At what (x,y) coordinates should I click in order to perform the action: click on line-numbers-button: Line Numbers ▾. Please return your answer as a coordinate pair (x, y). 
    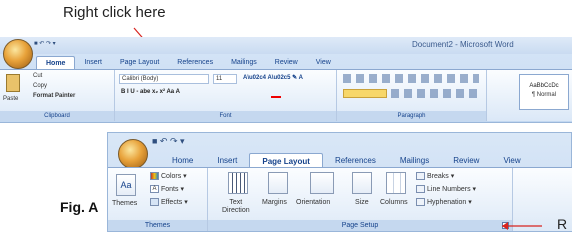
    Looking at the image, I should click on (446, 189).